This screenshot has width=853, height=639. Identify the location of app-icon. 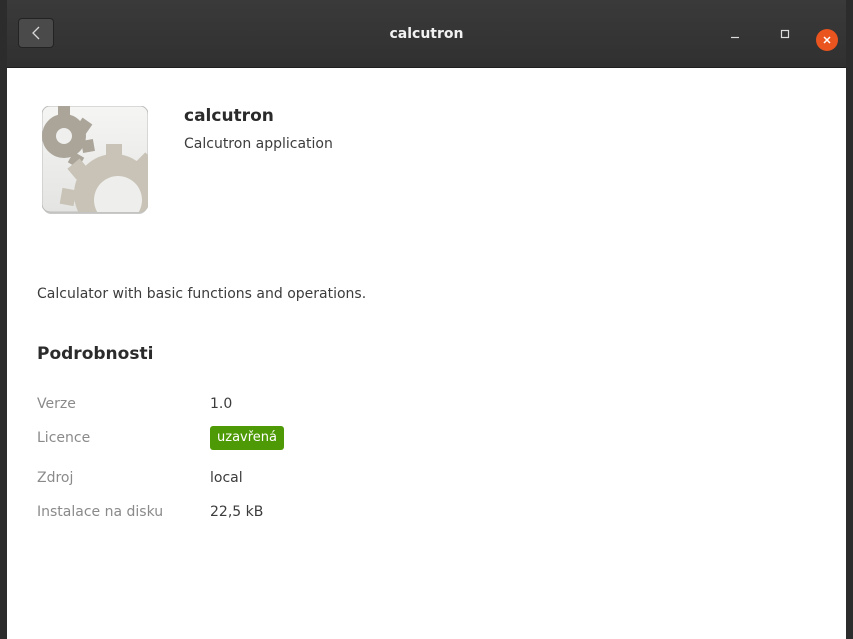
(95, 160).